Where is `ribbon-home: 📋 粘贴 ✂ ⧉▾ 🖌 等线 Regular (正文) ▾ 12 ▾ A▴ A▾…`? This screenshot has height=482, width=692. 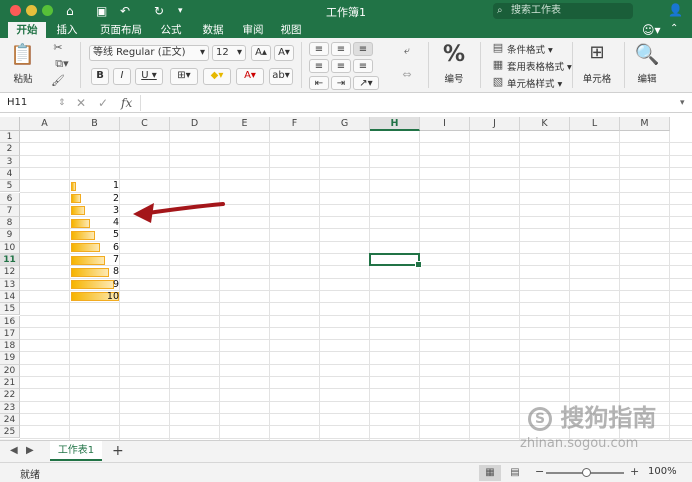 ribbon-home: 📋 粘贴 ✂ ⧉▾ 🖌 等线 Regular (正文) ▾ 12 ▾ A▴ A▾… is located at coordinates (346, 65).